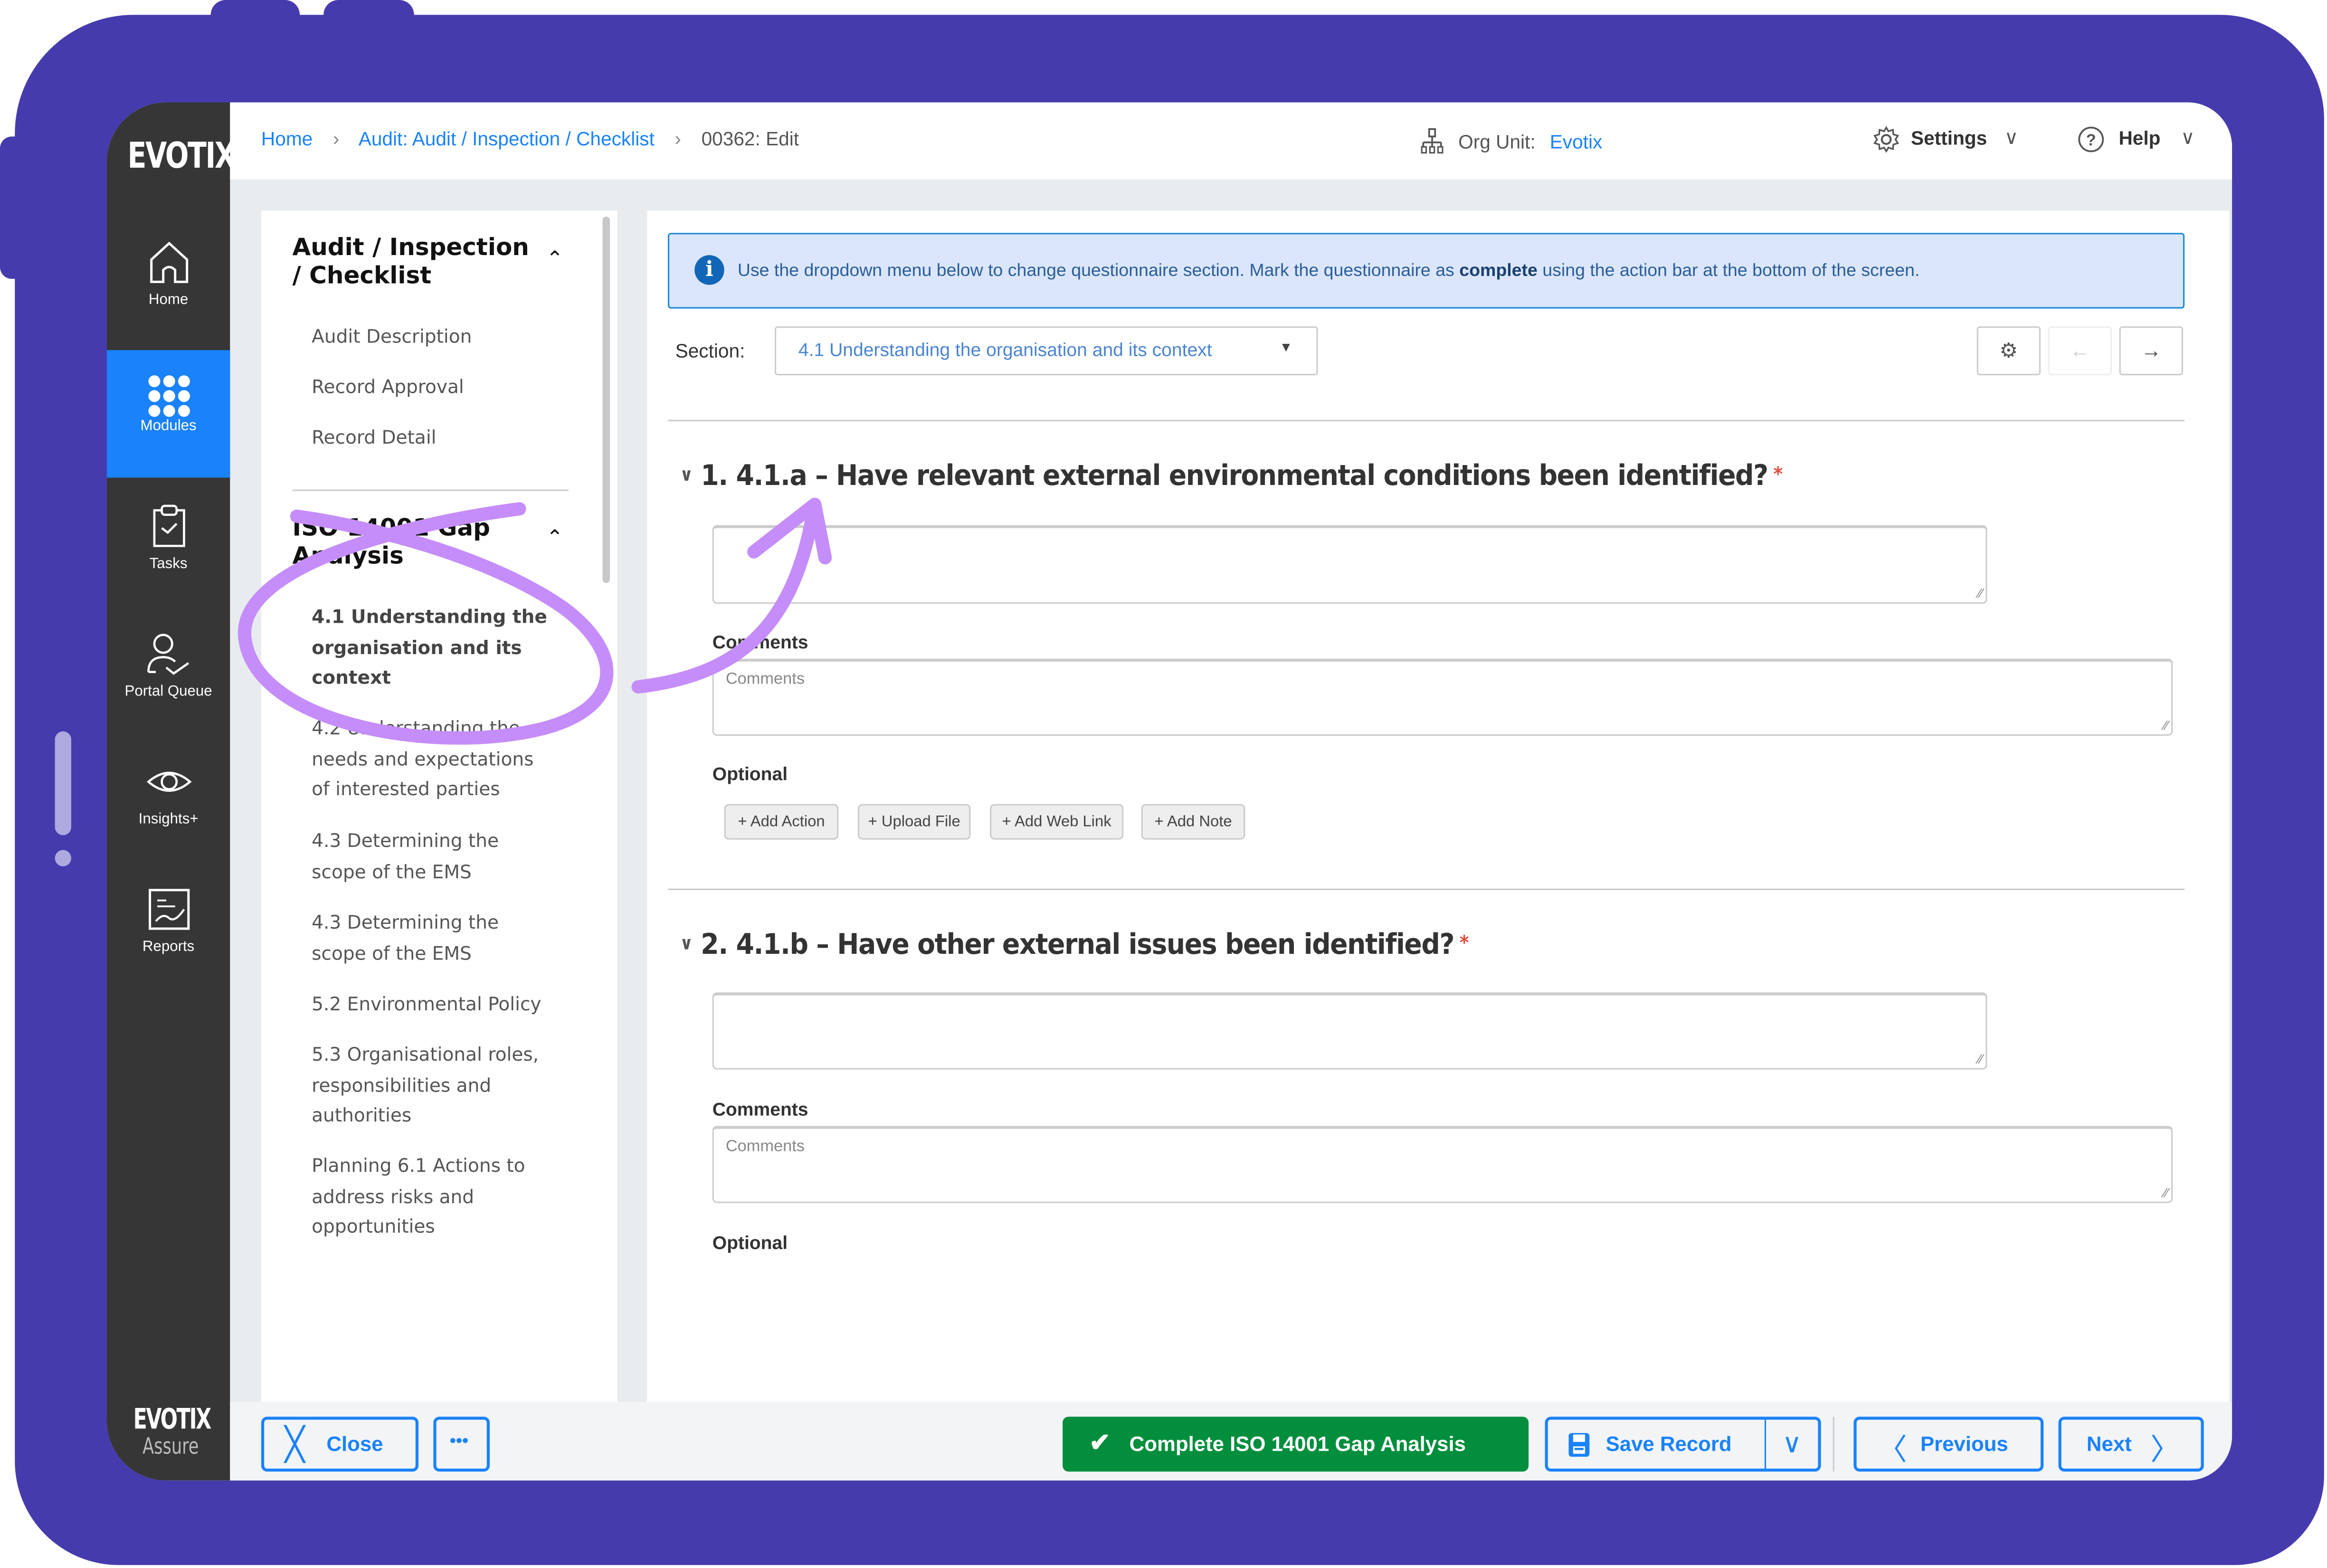 This screenshot has width=2327, height=1568. What do you see at coordinates (606, 399) in the screenshot?
I see `nav-scrollbar` at bounding box center [606, 399].